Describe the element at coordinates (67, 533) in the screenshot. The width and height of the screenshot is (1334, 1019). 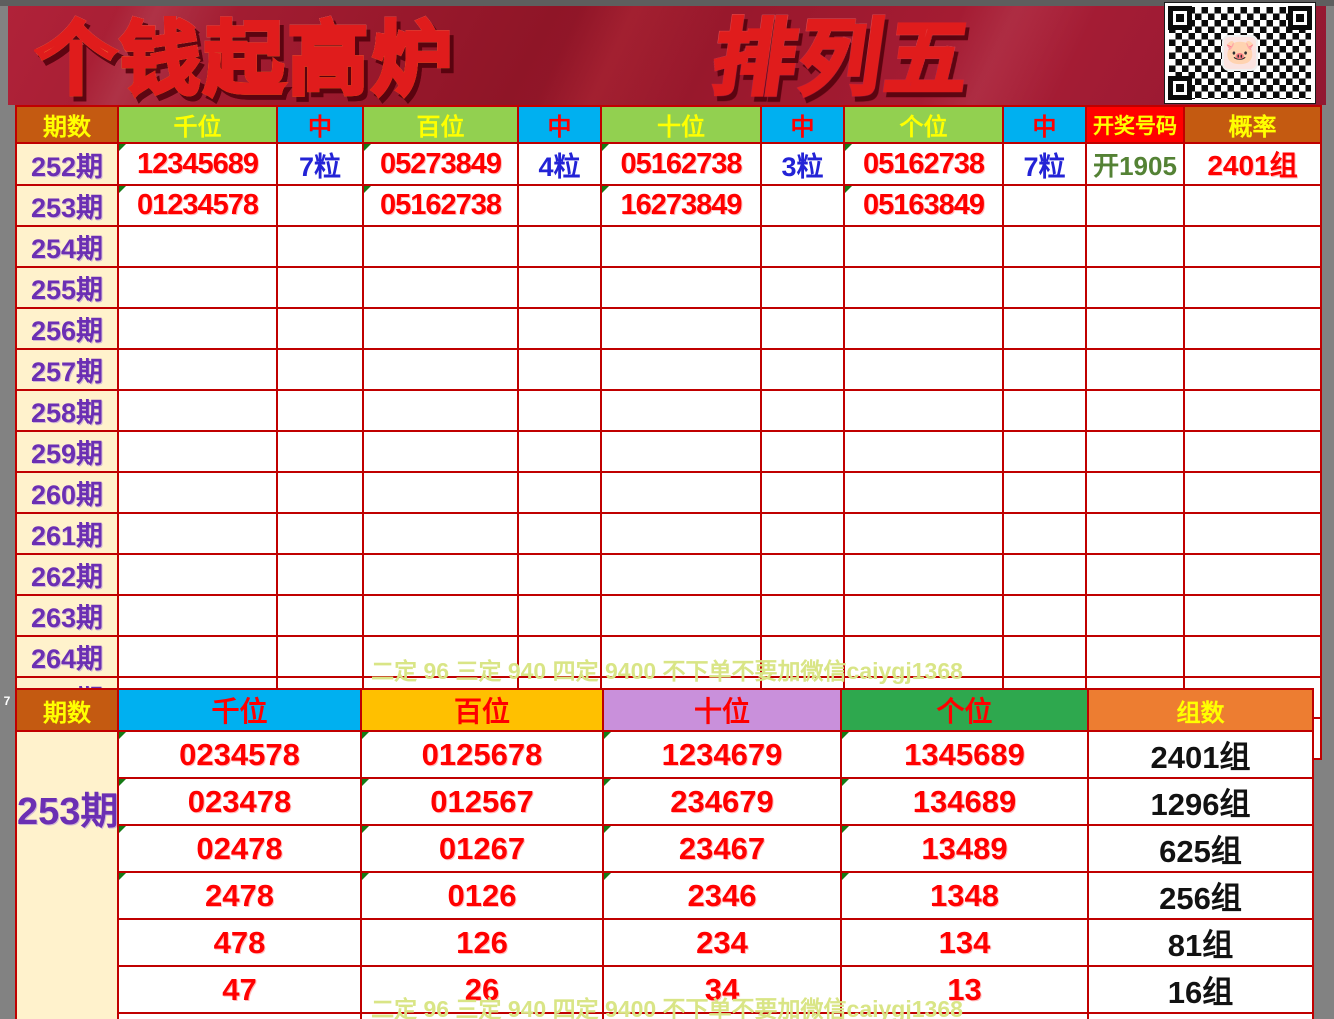
I see `period-cell: 261期` at that location.